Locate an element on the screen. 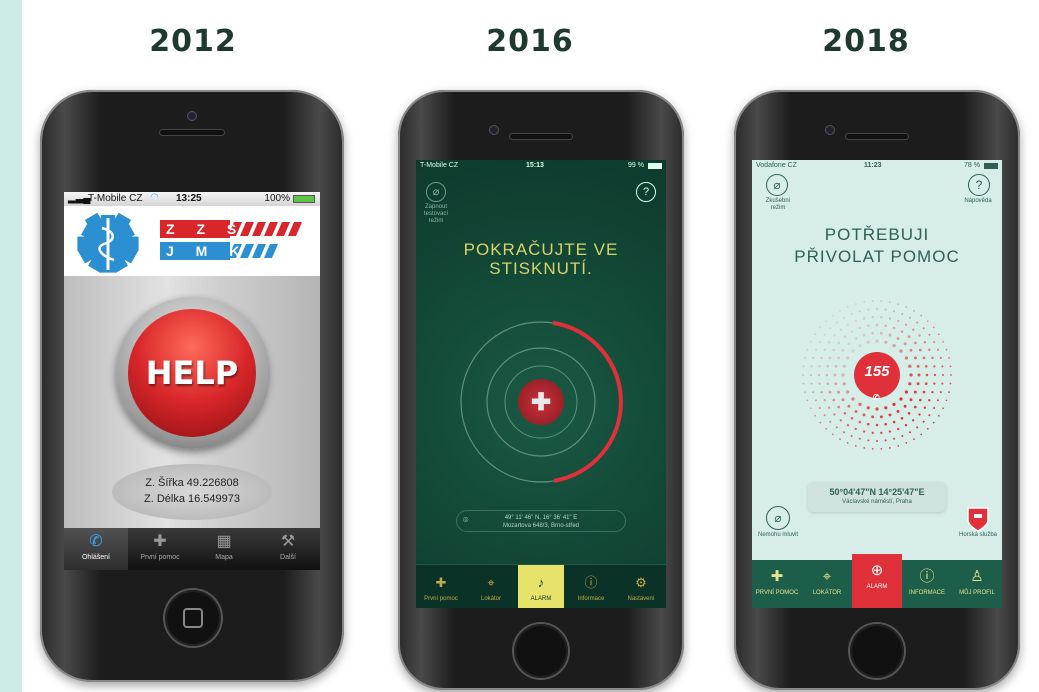 The image size is (1039, 692). tab-lokator: ⌖ Lokátor is located at coordinates (491, 586).